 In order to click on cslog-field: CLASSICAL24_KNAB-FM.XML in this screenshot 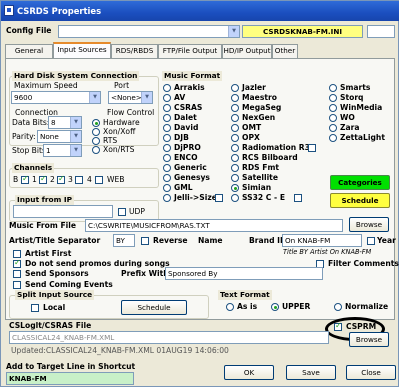, I will do `click(169, 337)`.